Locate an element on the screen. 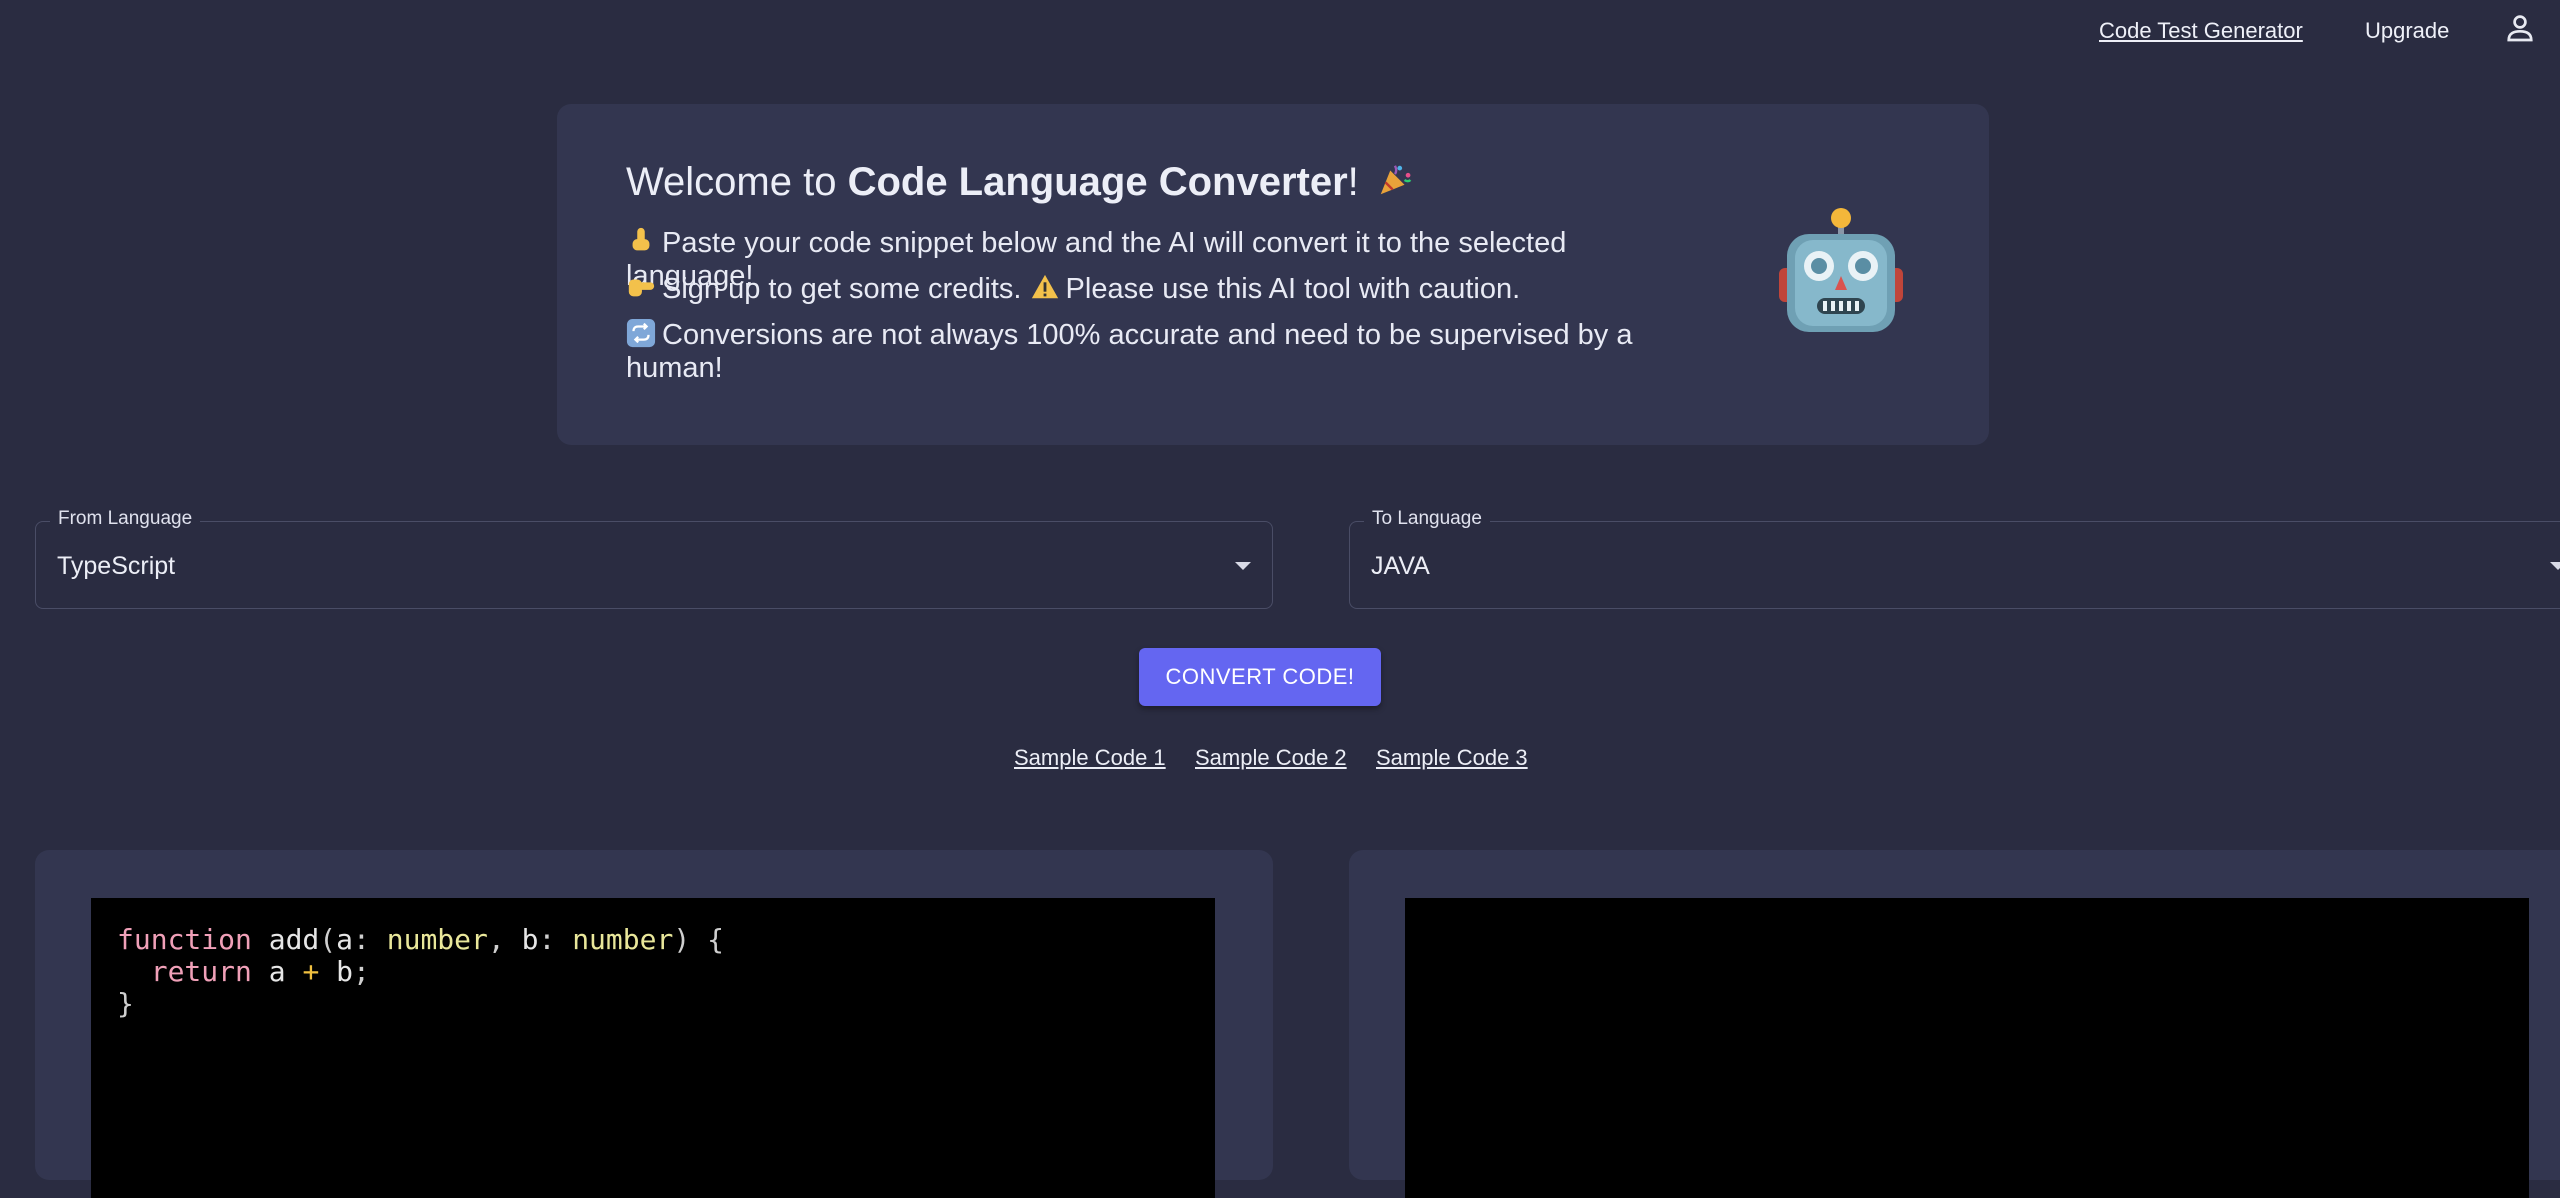 The height and width of the screenshot is (1198, 2560). sample-code-2-link: Sample Code 2 is located at coordinates (1271, 758).